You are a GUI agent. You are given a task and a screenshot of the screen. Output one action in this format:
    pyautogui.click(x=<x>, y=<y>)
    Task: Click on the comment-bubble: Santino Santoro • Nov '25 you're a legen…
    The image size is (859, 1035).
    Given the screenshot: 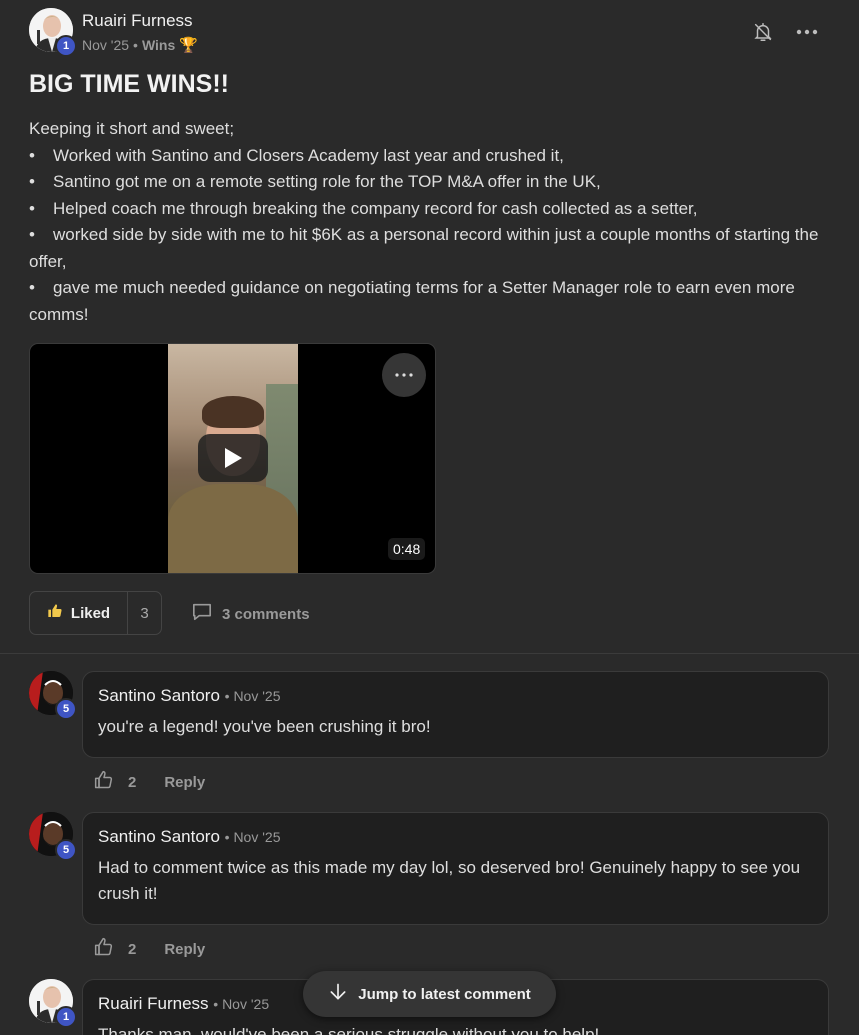 What is the action you would take?
    pyautogui.click(x=455, y=714)
    